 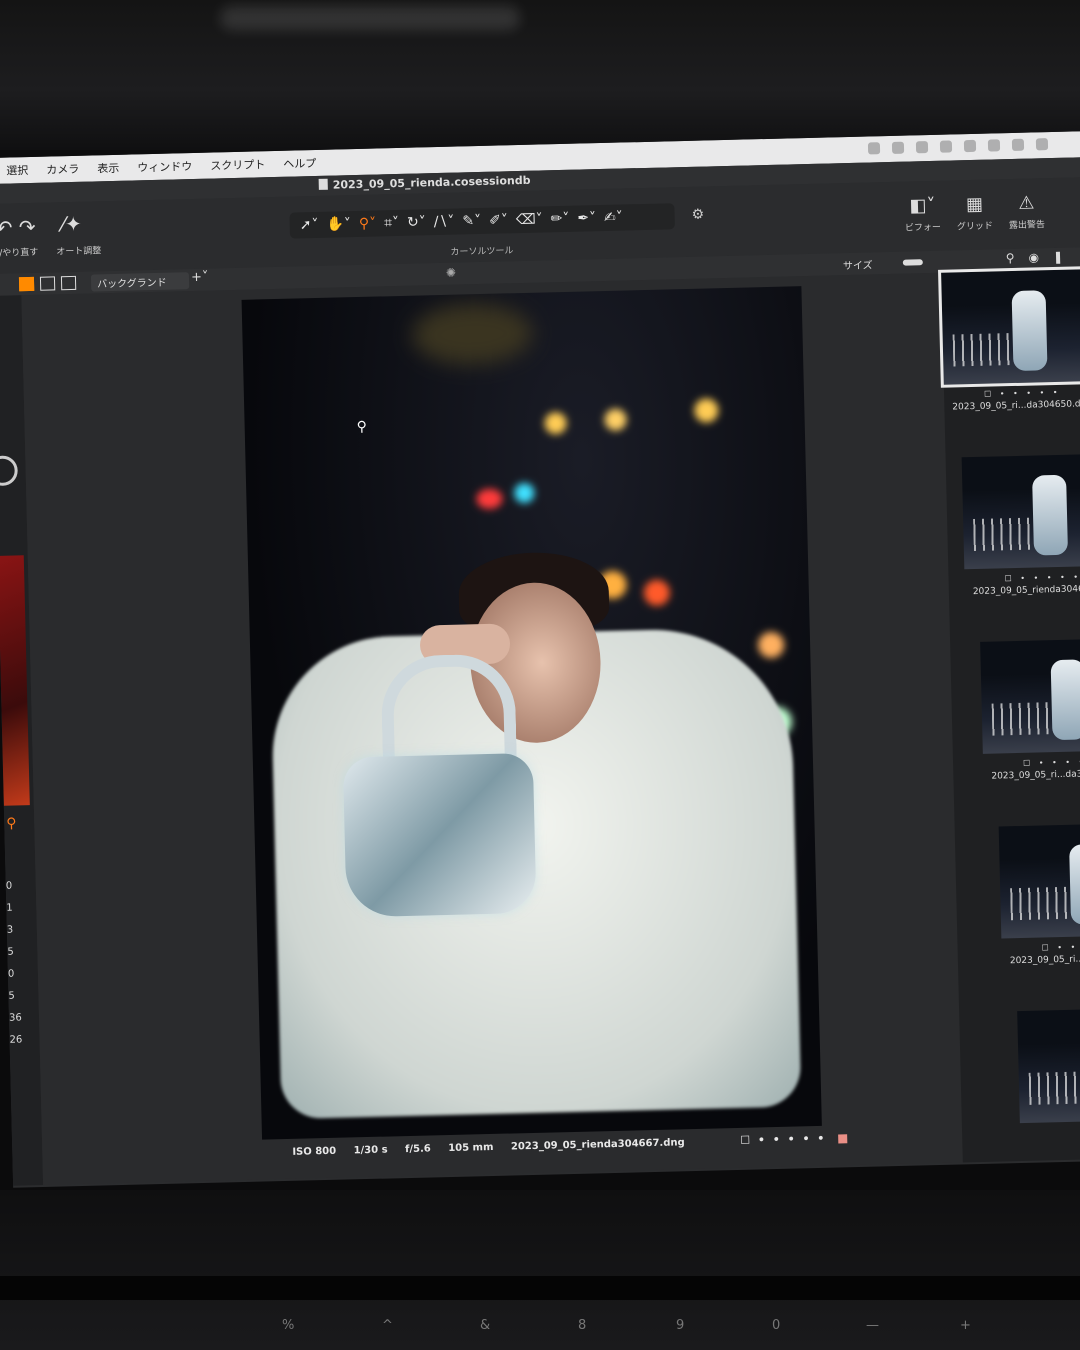 I want to click on pan-hand-icon: ✋˅, so click(x=338, y=224).